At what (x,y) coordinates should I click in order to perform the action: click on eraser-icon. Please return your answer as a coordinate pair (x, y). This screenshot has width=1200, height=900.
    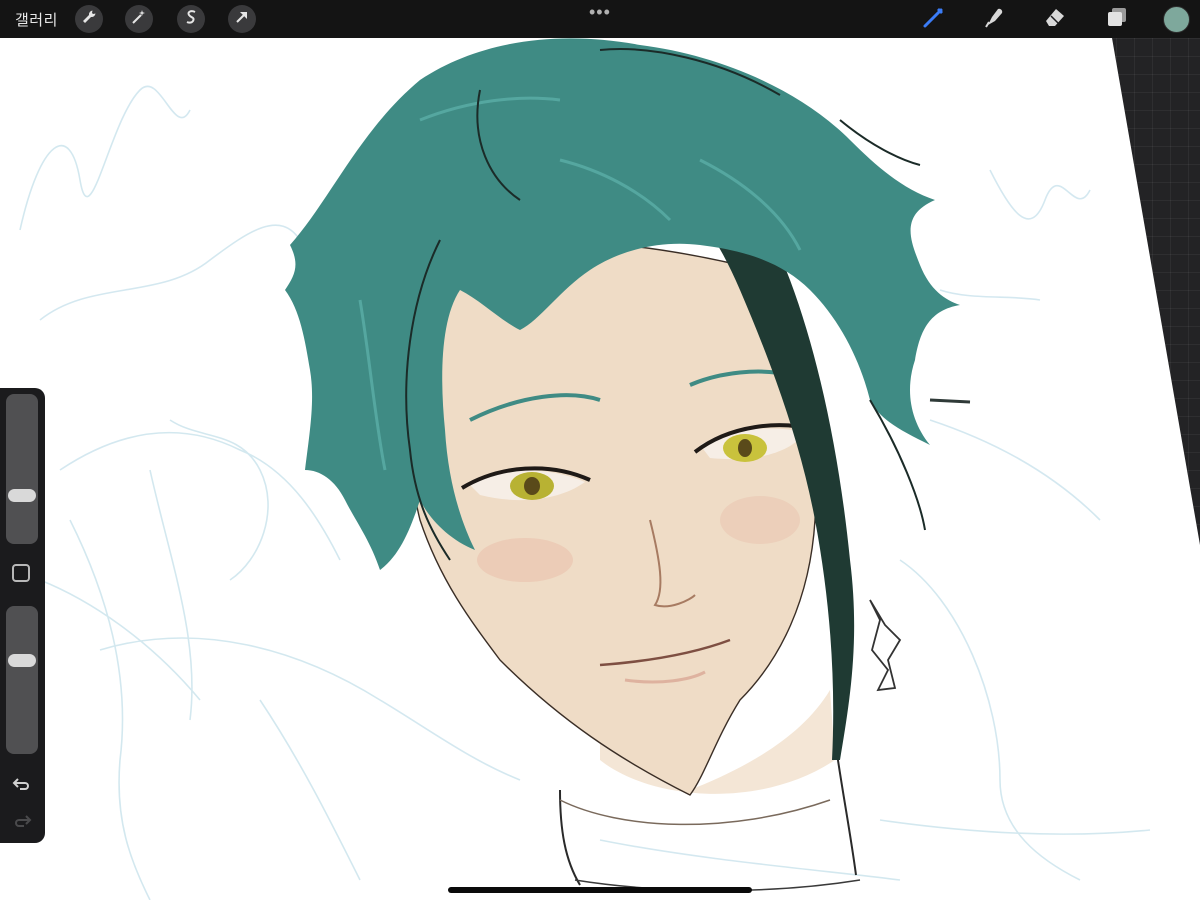
    Looking at the image, I should click on (1055, 19).